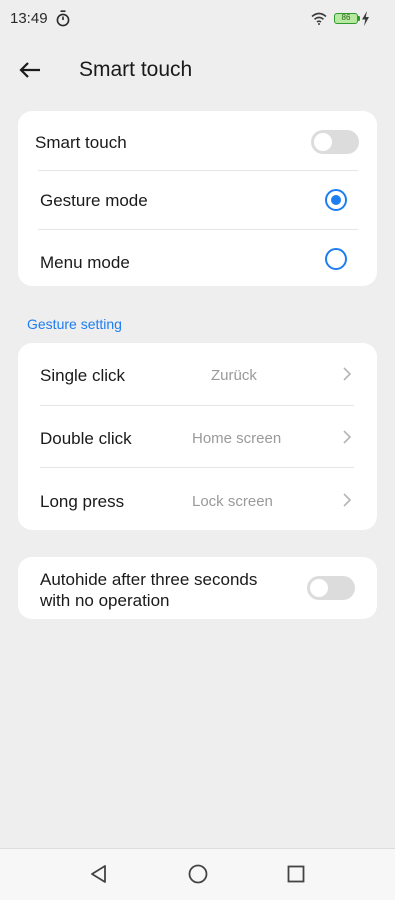  I want to click on charging-icon, so click(365, 18).